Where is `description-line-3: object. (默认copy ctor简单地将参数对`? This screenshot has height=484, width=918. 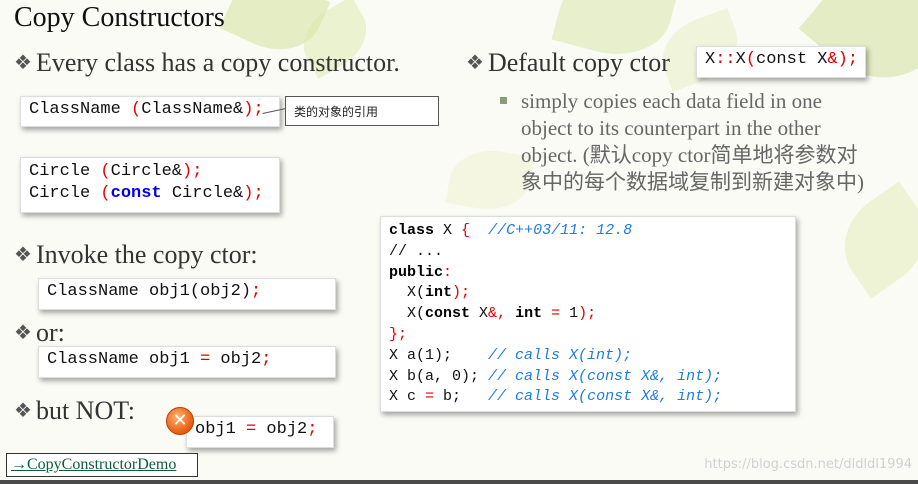 description-line-3: object. (默认copy ctor简单地将参数对 is located at coordinates (689, 155).